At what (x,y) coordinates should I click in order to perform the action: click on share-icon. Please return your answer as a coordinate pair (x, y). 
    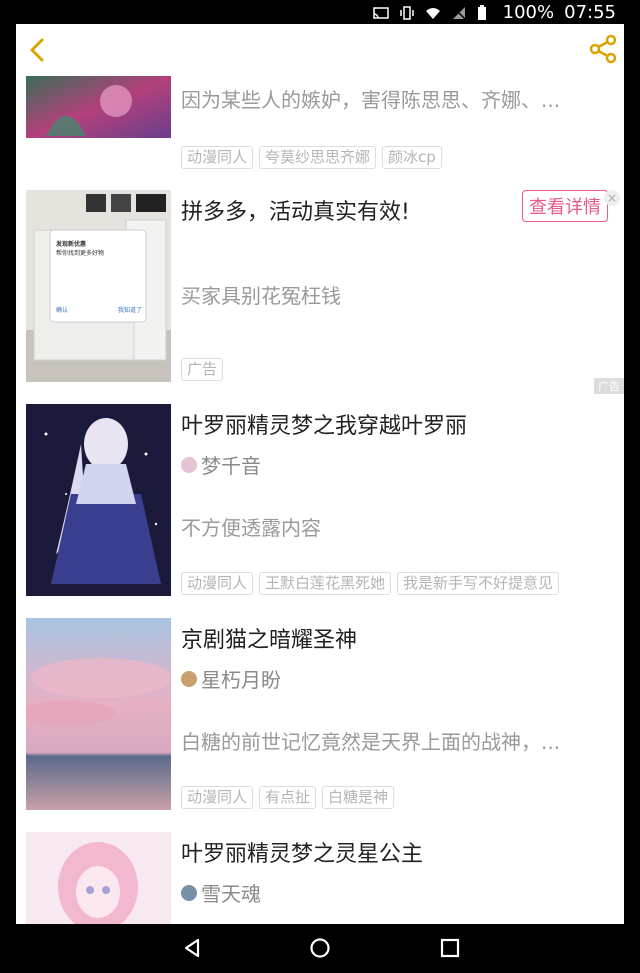
    Looking at the image, I should click on (603, 49).